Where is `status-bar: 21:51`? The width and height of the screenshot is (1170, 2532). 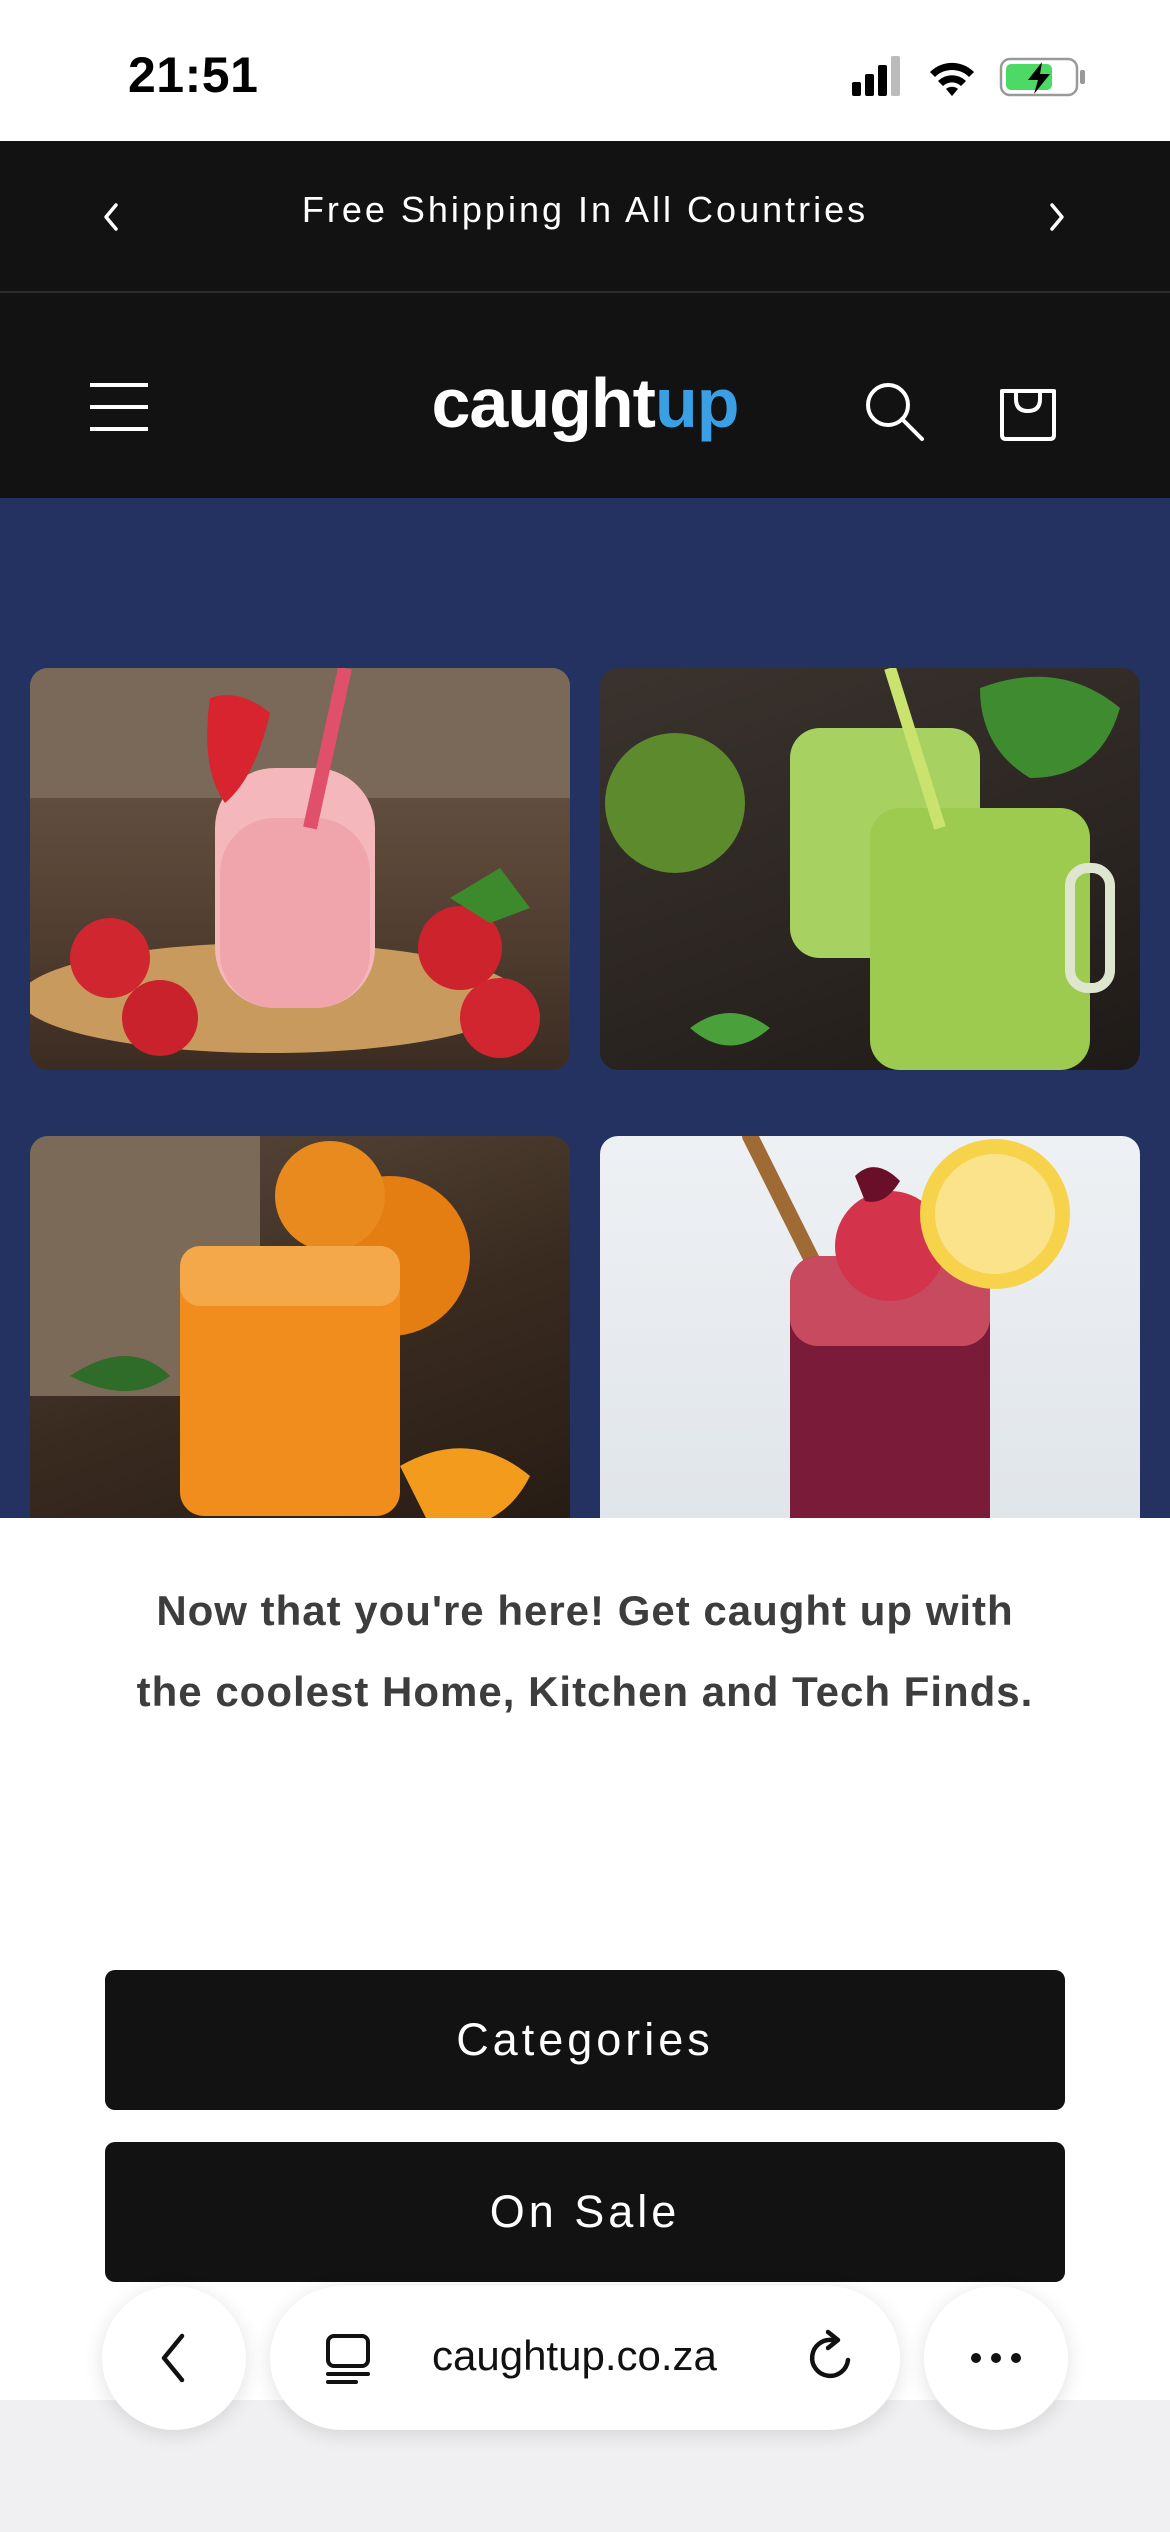 status-bar: 21:51 is located at coordinates (585, 70).